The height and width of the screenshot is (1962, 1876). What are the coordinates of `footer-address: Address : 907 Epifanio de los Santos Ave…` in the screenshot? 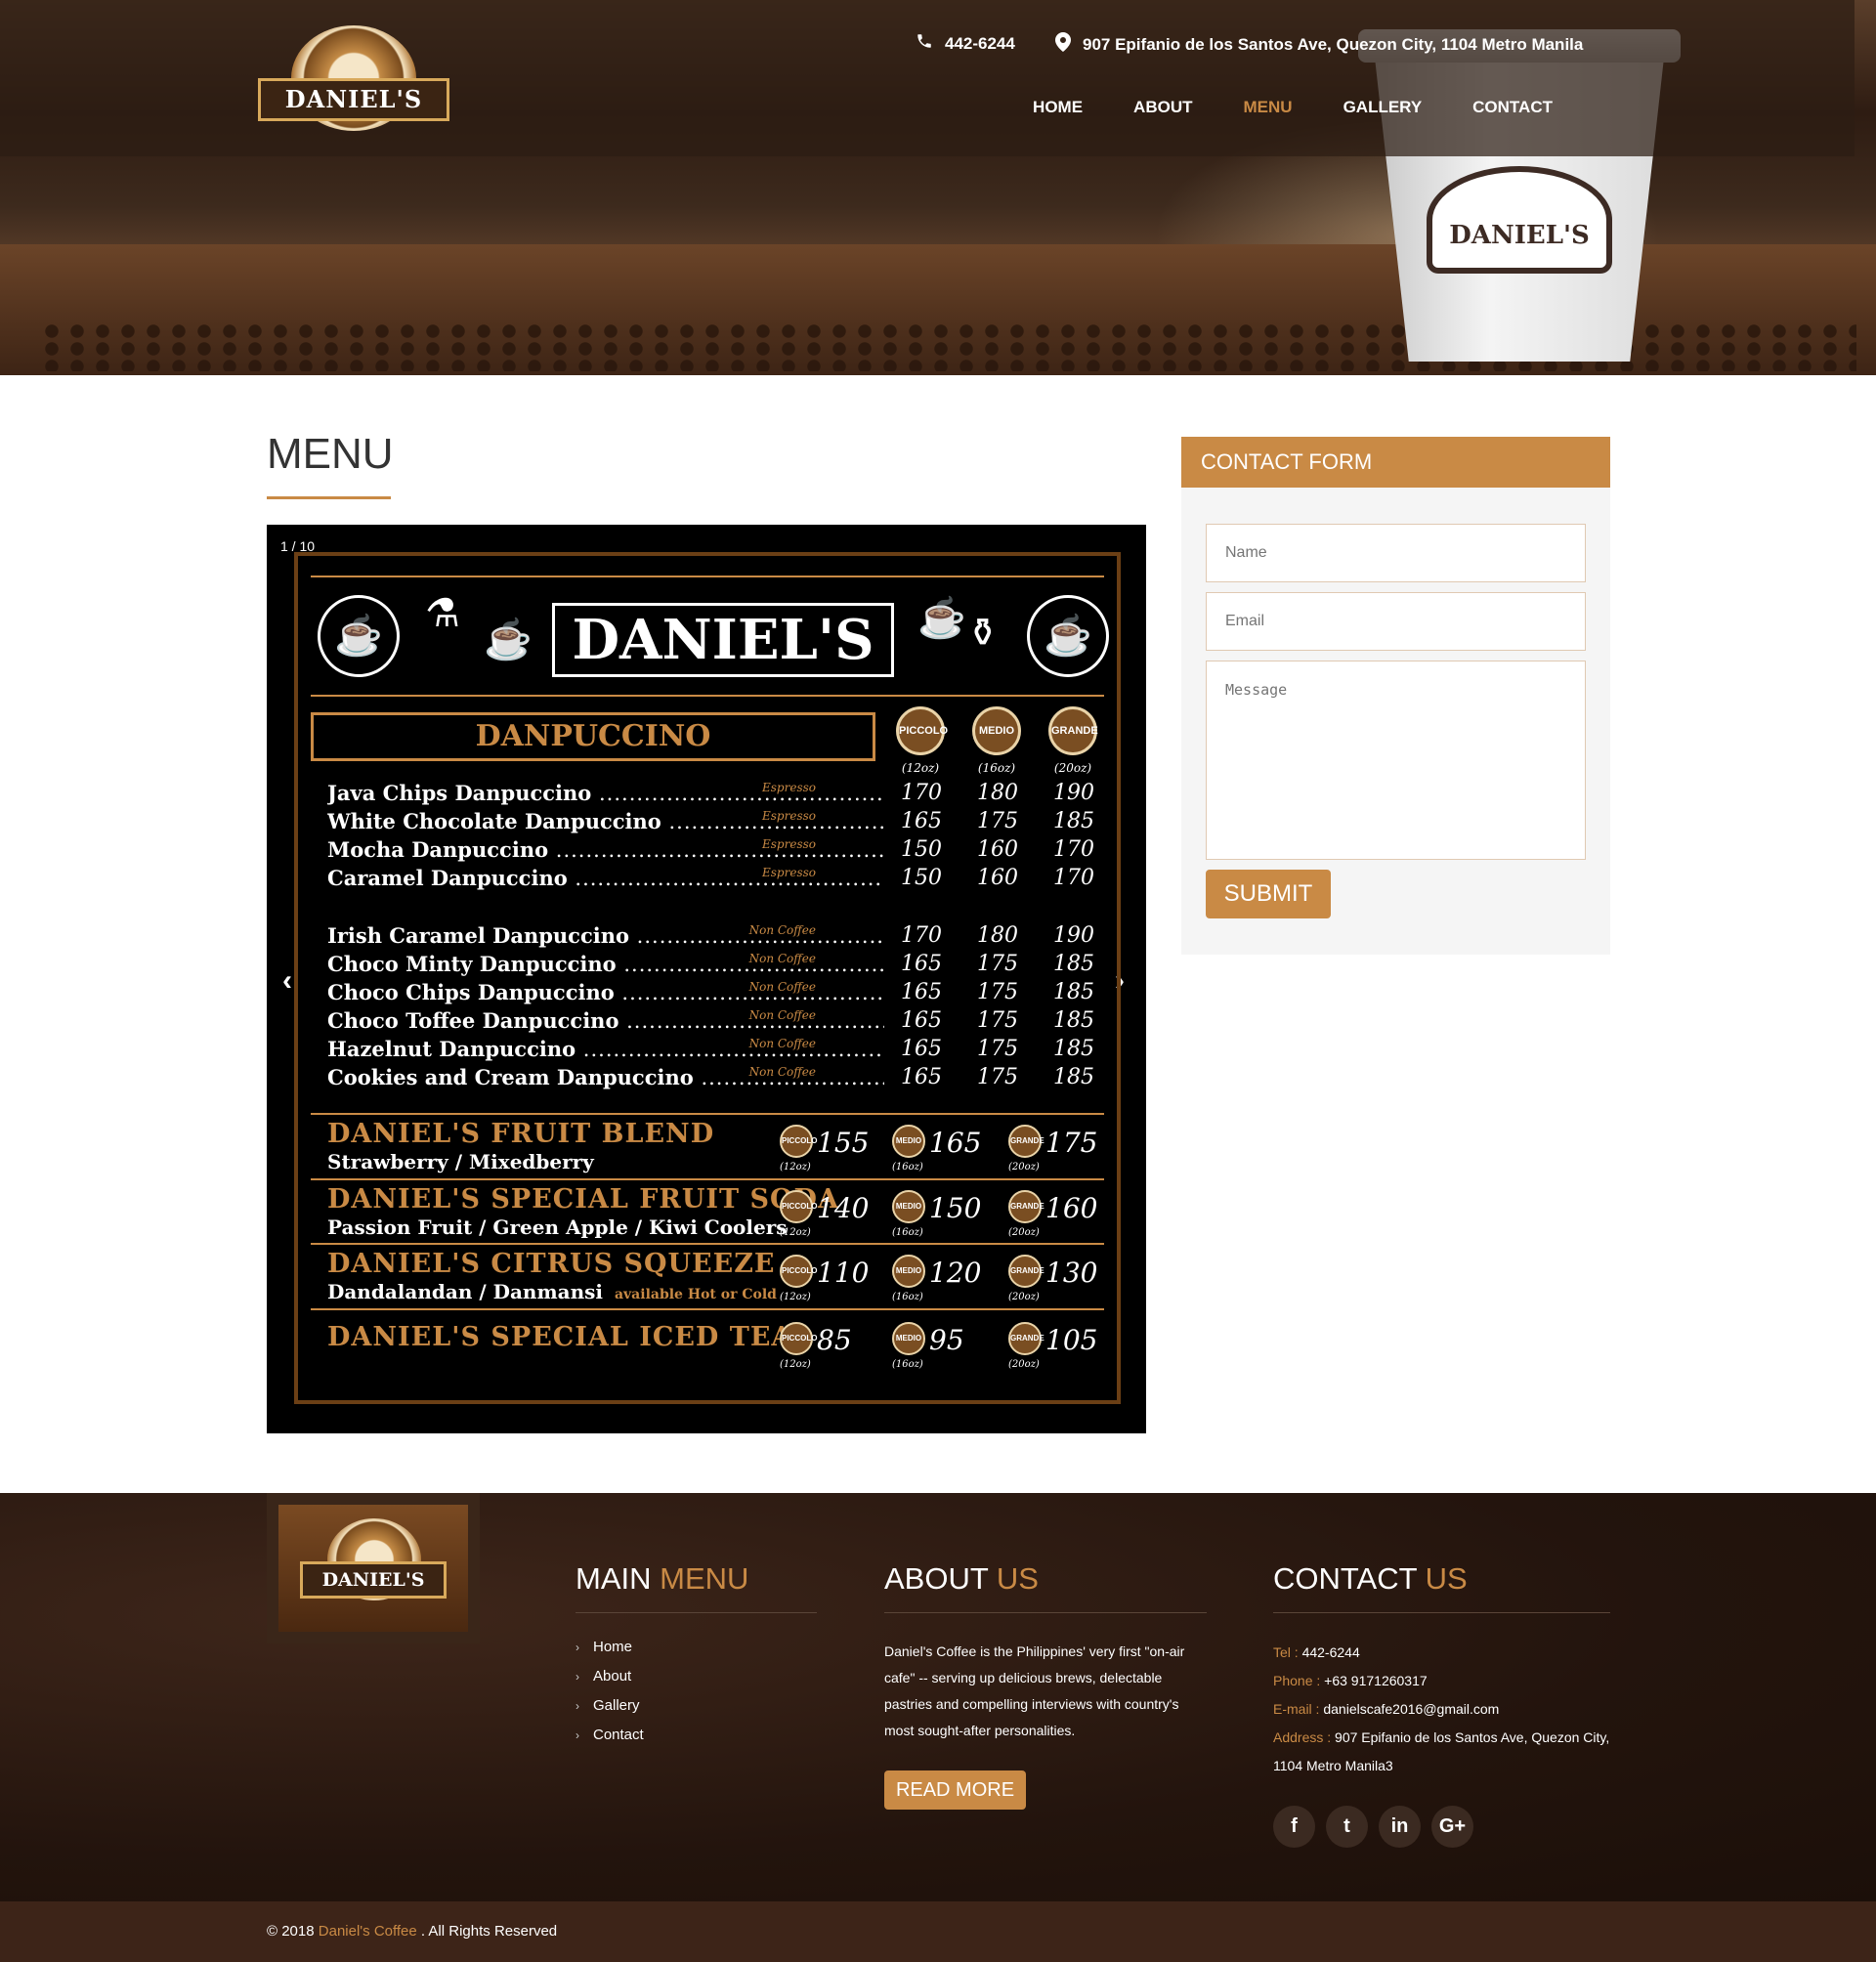 It's located at (1441, 1751).